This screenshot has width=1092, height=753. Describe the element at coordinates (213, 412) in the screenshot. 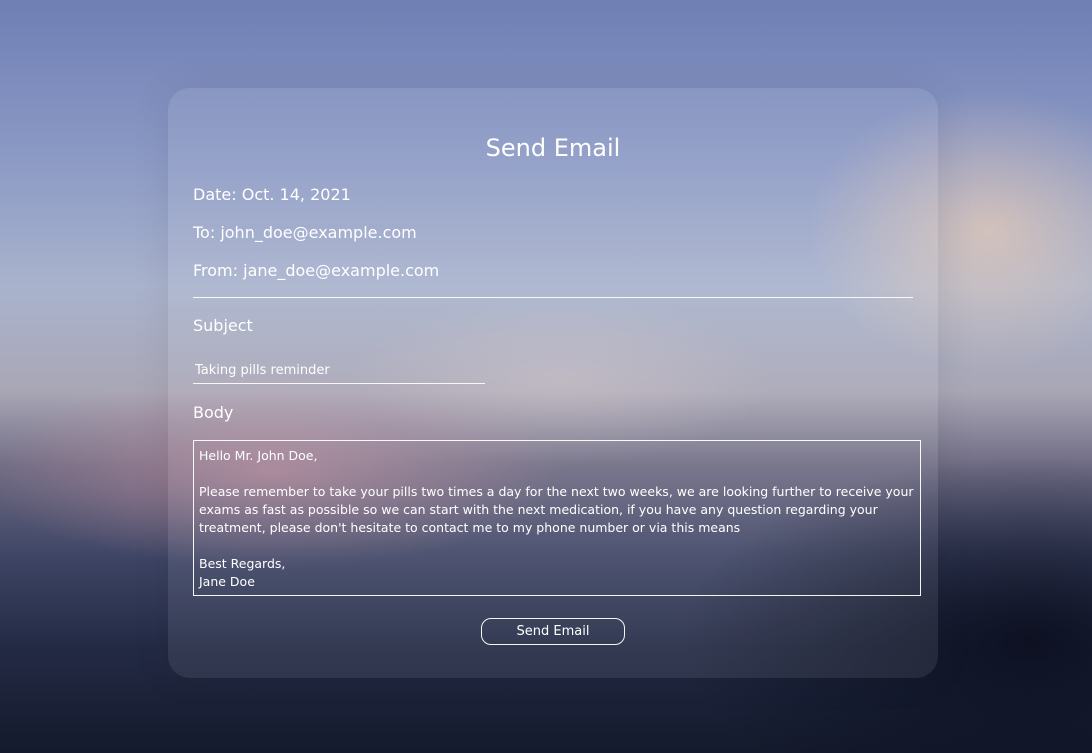

I see `body-label: Body` at that location.